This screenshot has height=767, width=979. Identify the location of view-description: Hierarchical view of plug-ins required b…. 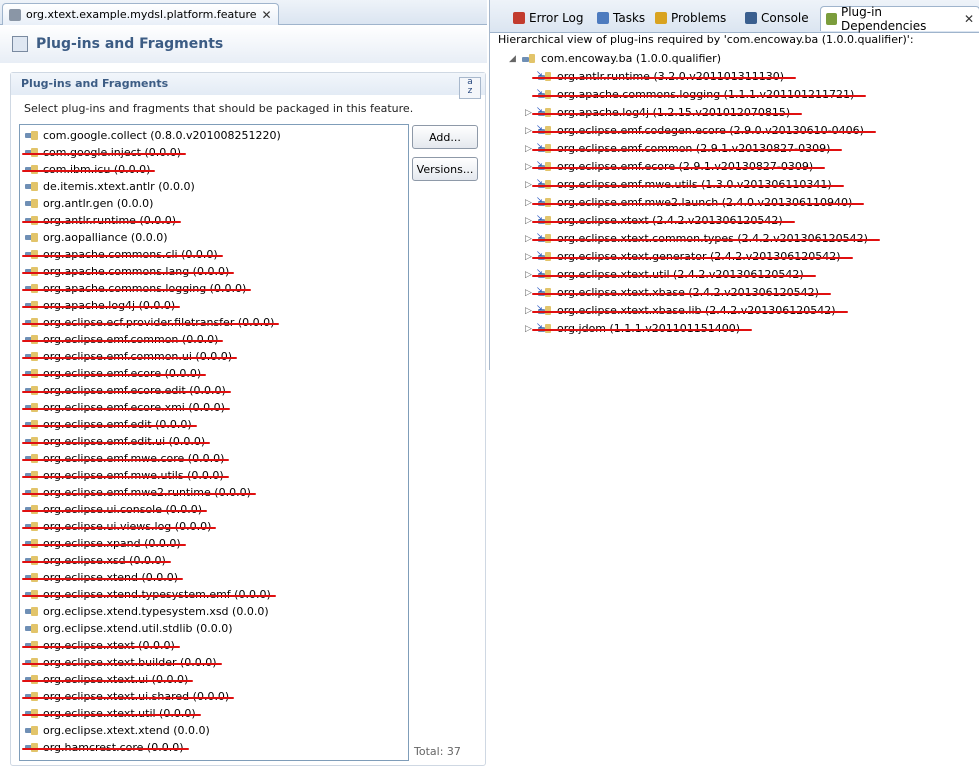
(706, 39).